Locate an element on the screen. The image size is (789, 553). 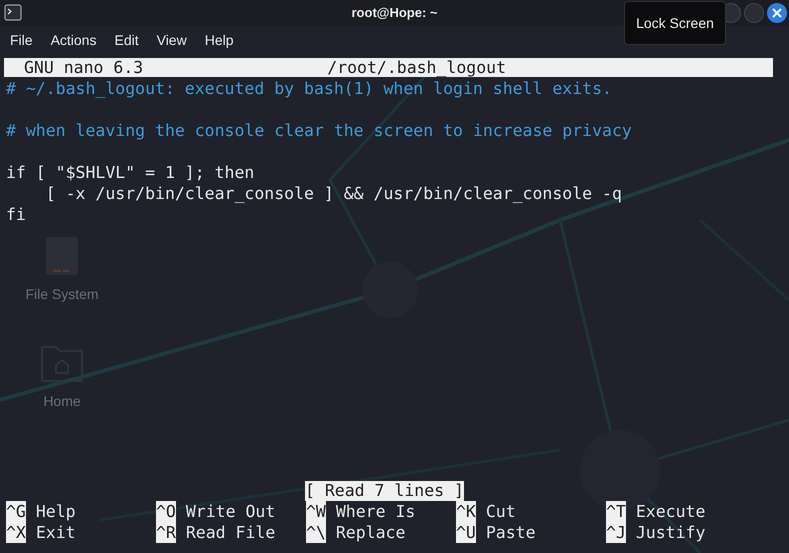
shortcut-key: ^T is located at coordinates (616, 511).